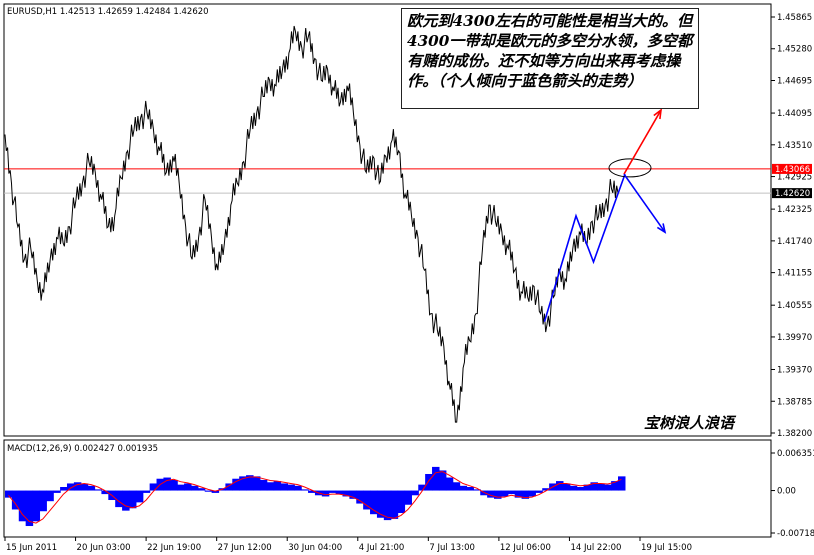  I want to click on author-watermark: 宝树浪人浪语, so click(689, 423).